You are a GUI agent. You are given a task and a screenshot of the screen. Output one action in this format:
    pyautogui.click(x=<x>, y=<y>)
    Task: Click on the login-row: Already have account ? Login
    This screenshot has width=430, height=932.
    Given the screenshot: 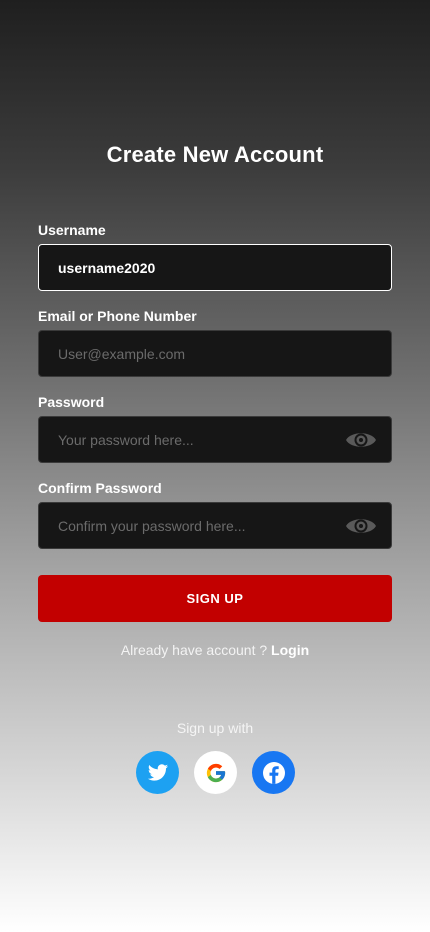 What is the action you would take?
    pyautogui.click(x=215, y=650)
    